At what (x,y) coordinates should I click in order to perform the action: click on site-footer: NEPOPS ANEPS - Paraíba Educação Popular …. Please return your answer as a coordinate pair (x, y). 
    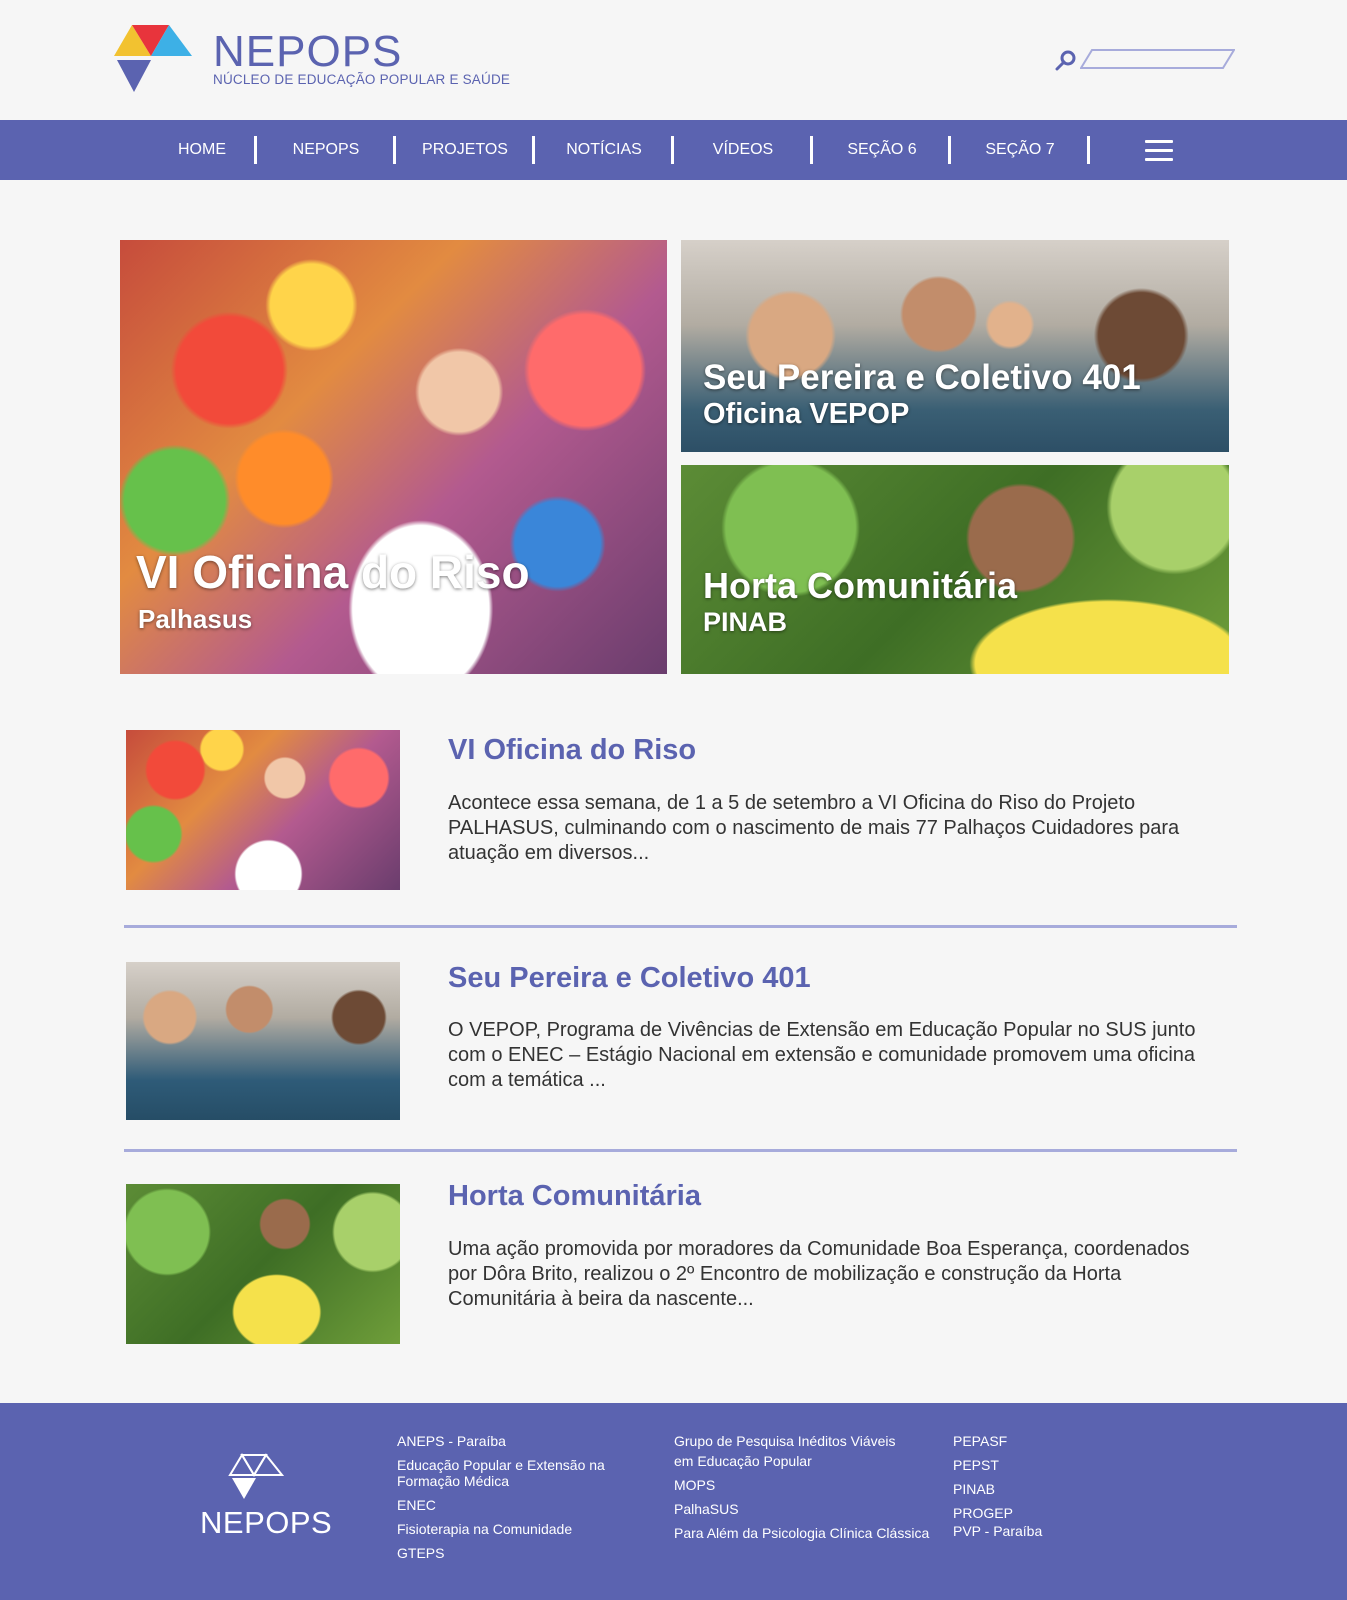
    Looking at the image, I should click on (673, 1501).